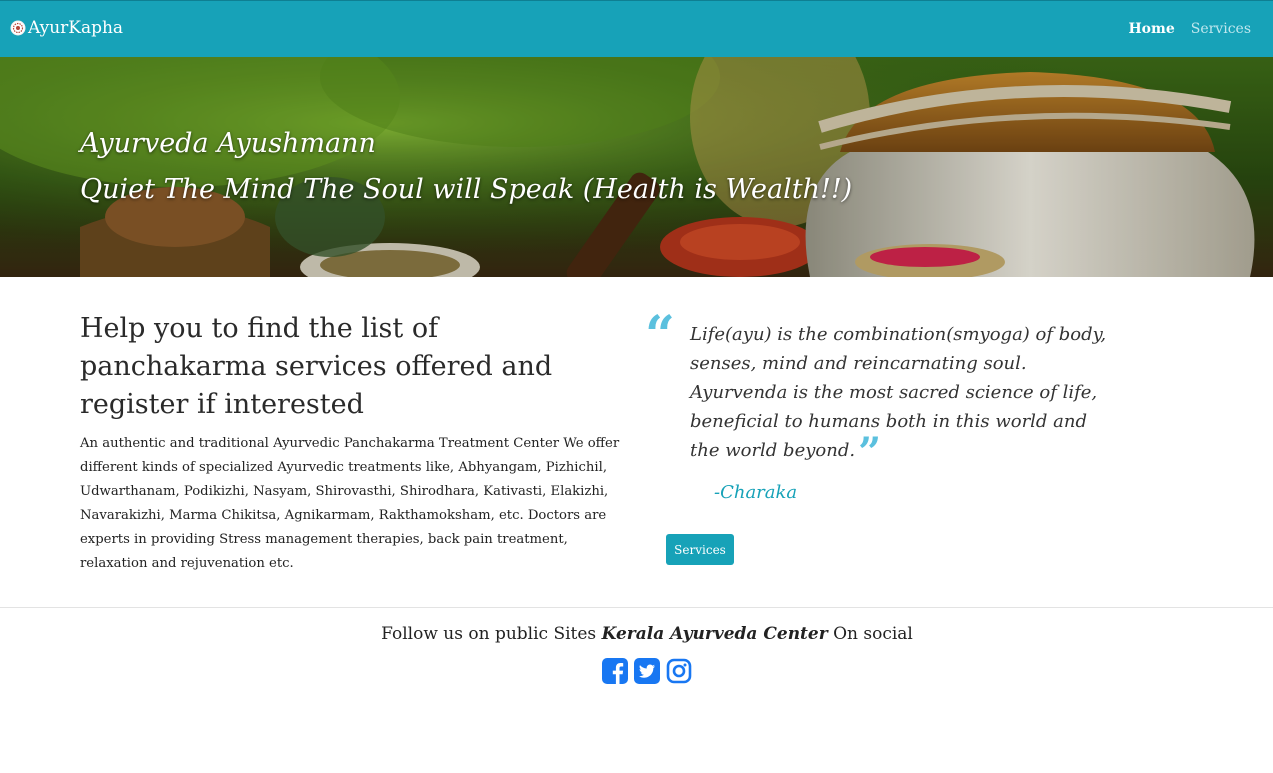 Image resolution: width=1273 pixels, height=773 pixels. I want to click on nav-link-home: Home, so click(1151, 29).